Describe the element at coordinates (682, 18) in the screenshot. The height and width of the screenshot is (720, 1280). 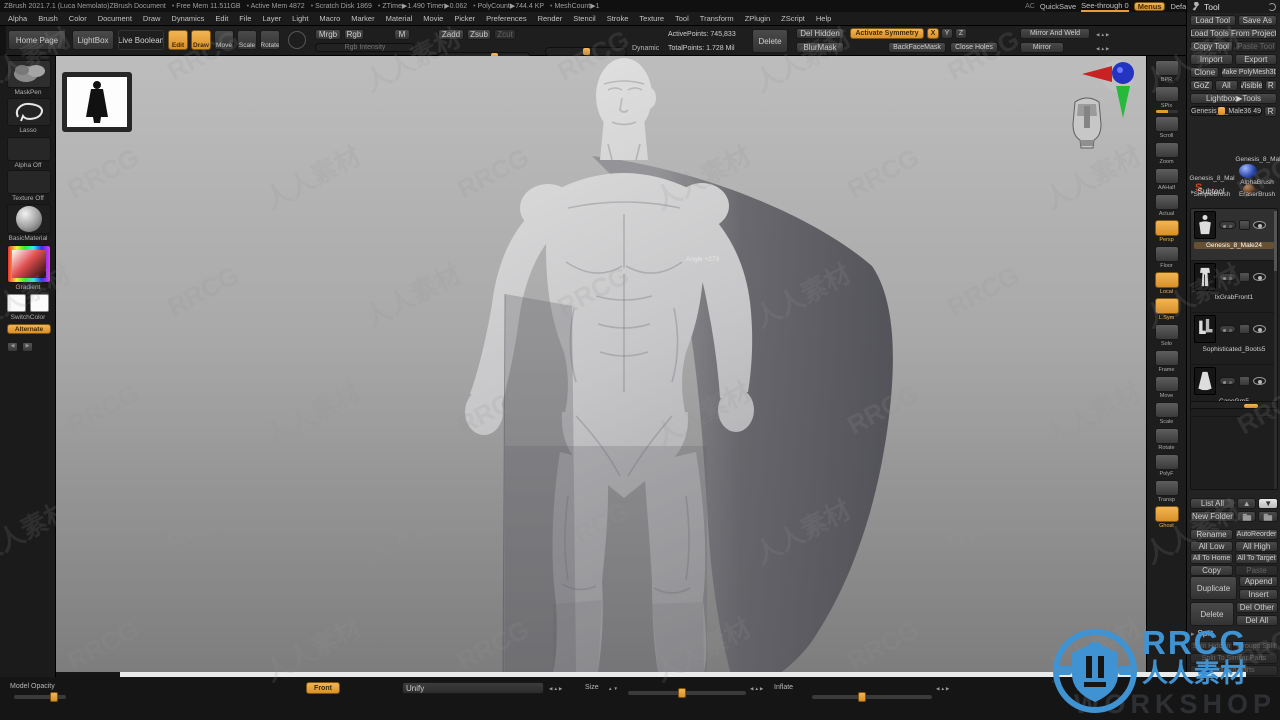
I see `menu-tool: Tool` at that location.